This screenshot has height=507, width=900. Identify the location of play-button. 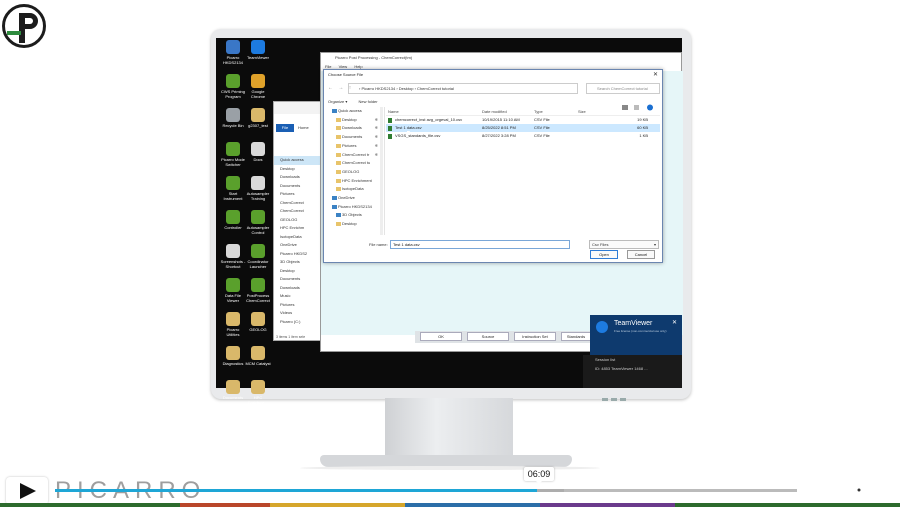
(27, 491).